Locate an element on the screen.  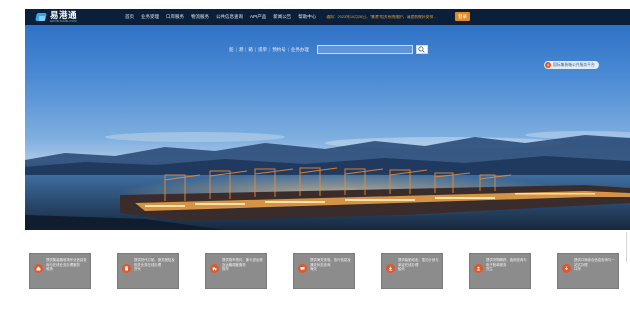
nav-item-business: 业务受理 is located at coordinates (150, 17).